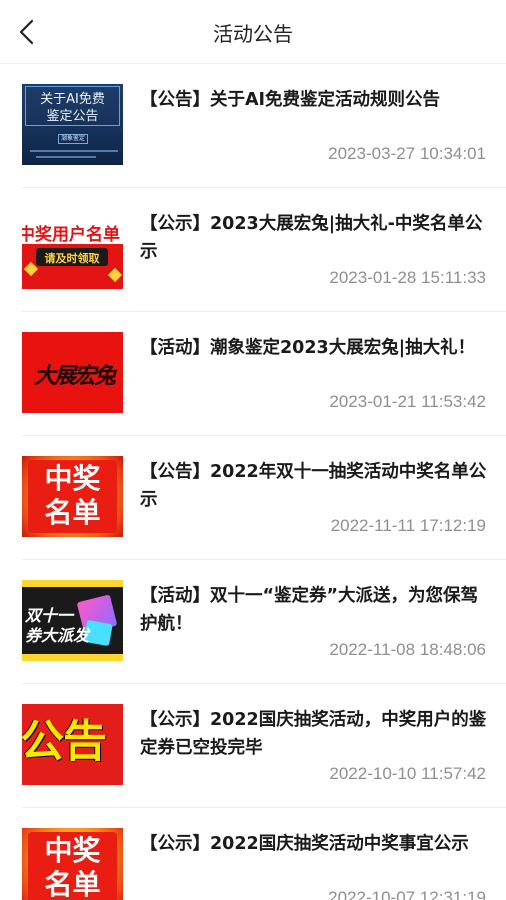 This screenshot has width=506, height=900. What do you see at coordinates (57, 635) in the screenshot?
I see `thumbnail-text: 券大派发` at bounding box center [57, 635].